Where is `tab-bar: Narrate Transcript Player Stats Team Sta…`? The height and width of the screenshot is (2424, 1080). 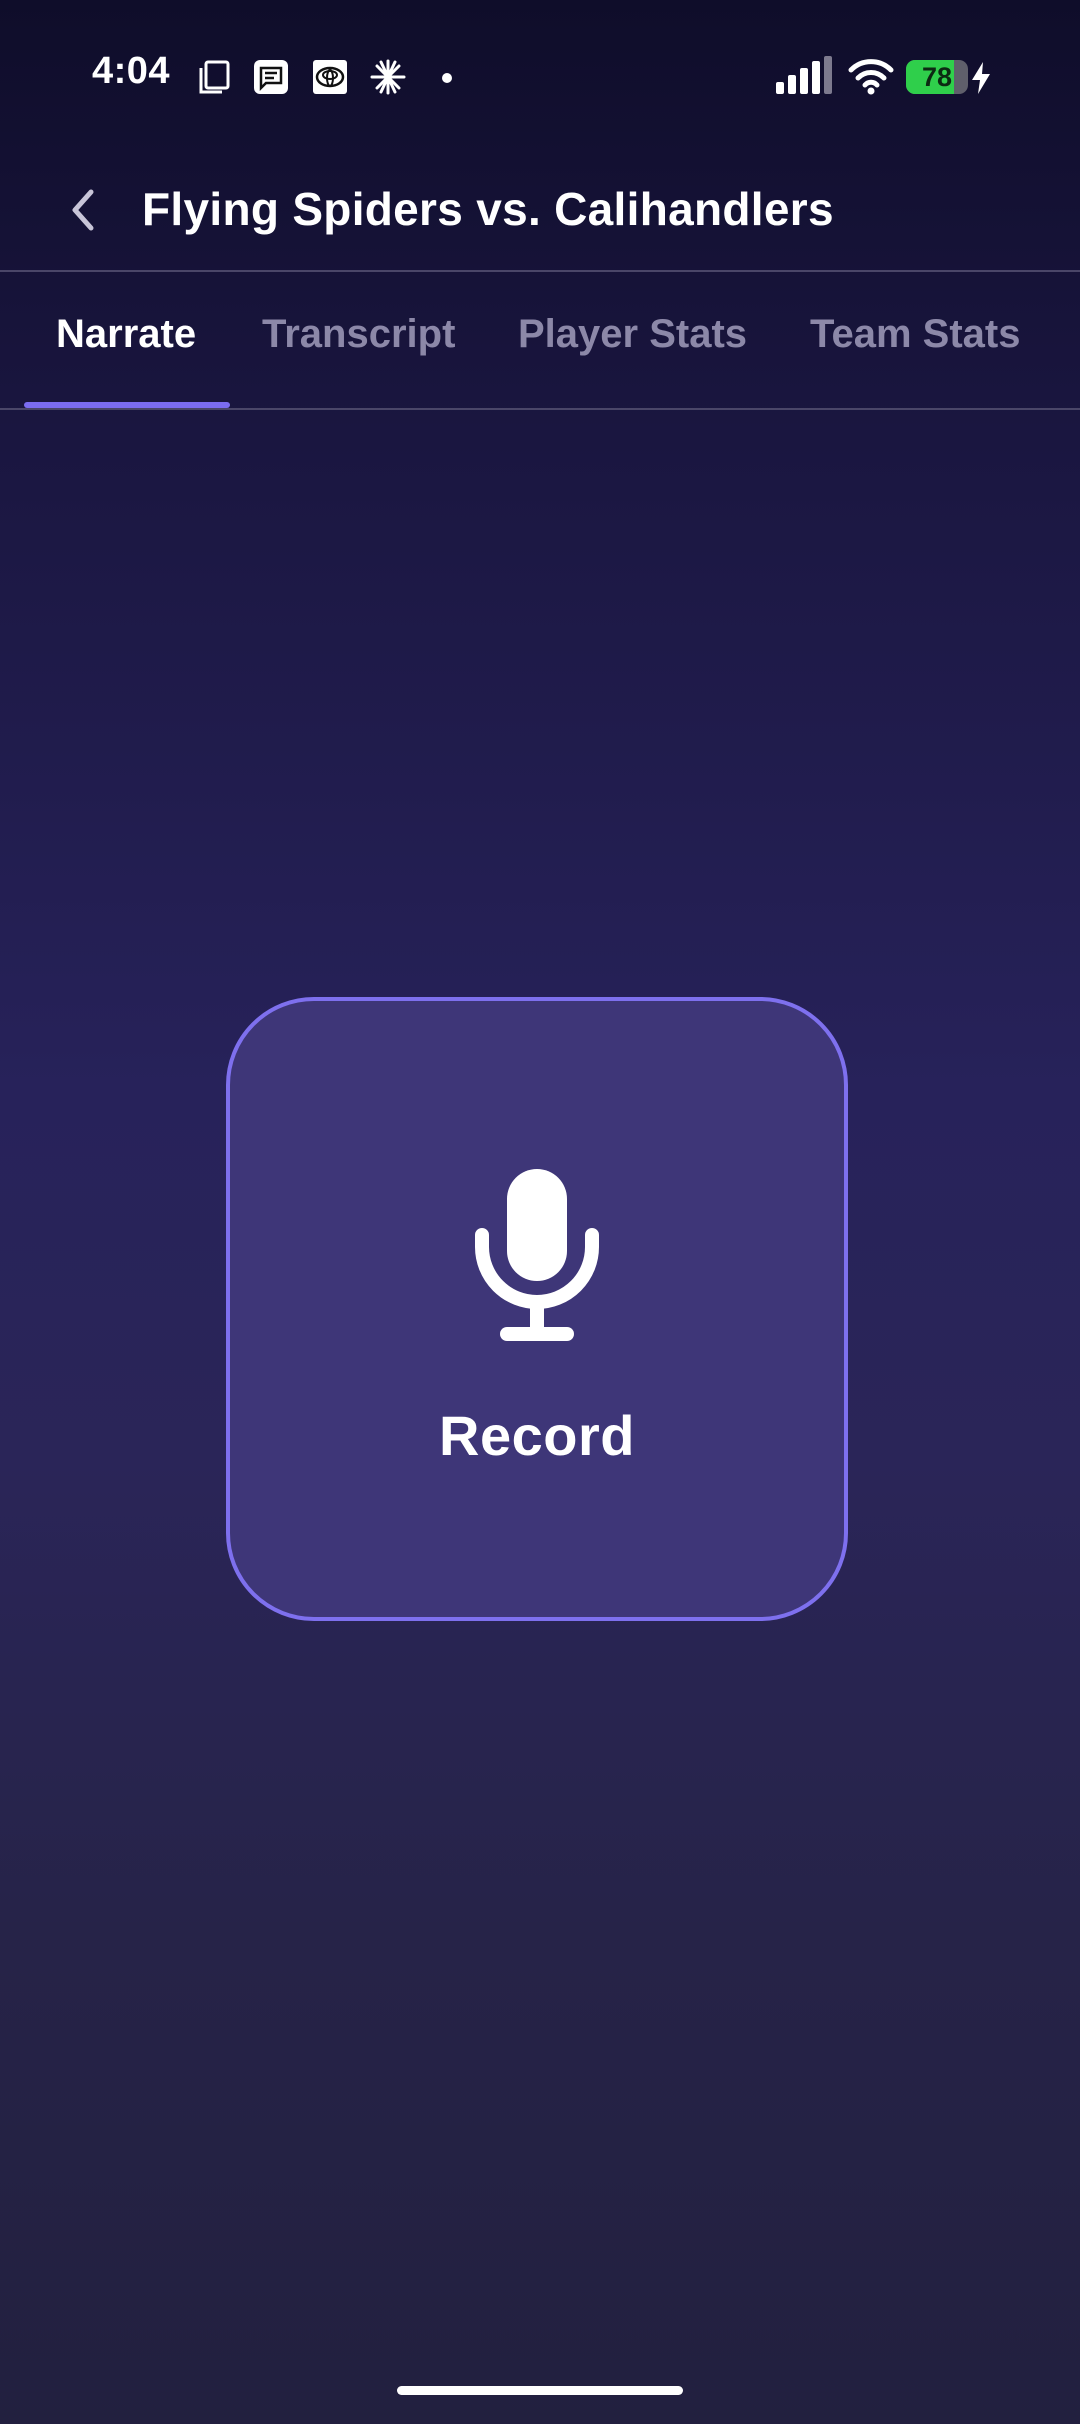 tab-bar: Narrate Transcript Player Stats Team Sta… is located at coordinates (540, 341).